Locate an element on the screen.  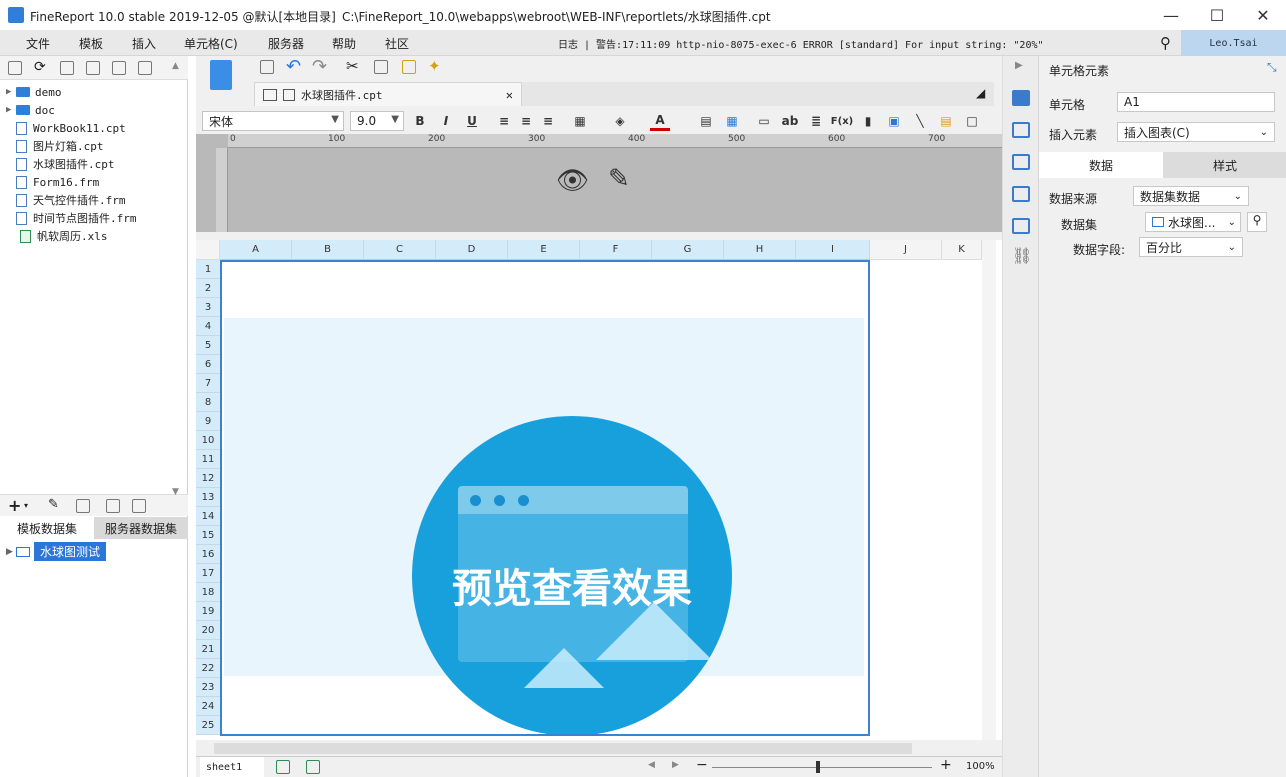
hide-eye-icon: 👁 is located at coordinates (572, 181).